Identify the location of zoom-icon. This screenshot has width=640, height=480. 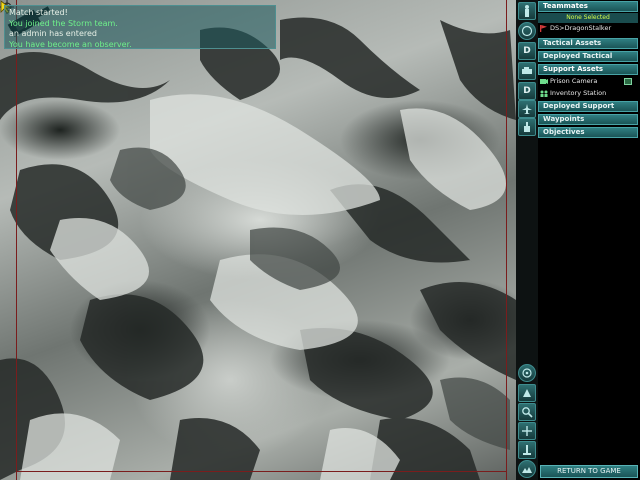
(527, 412).